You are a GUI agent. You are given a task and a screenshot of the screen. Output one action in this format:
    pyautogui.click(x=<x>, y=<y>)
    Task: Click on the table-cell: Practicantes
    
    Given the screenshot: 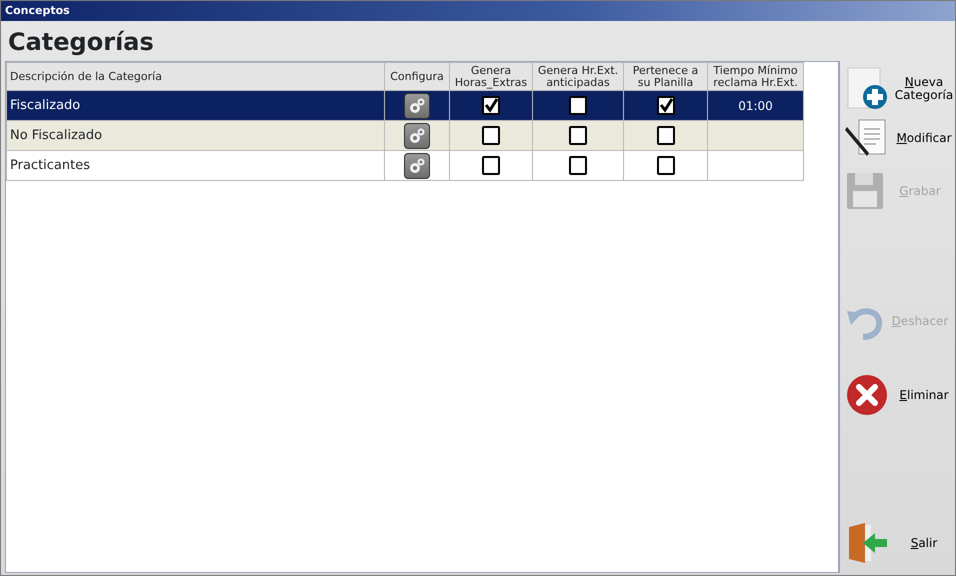 What is the action you would take?
    pyautogui.click(x=50, y=165)
    